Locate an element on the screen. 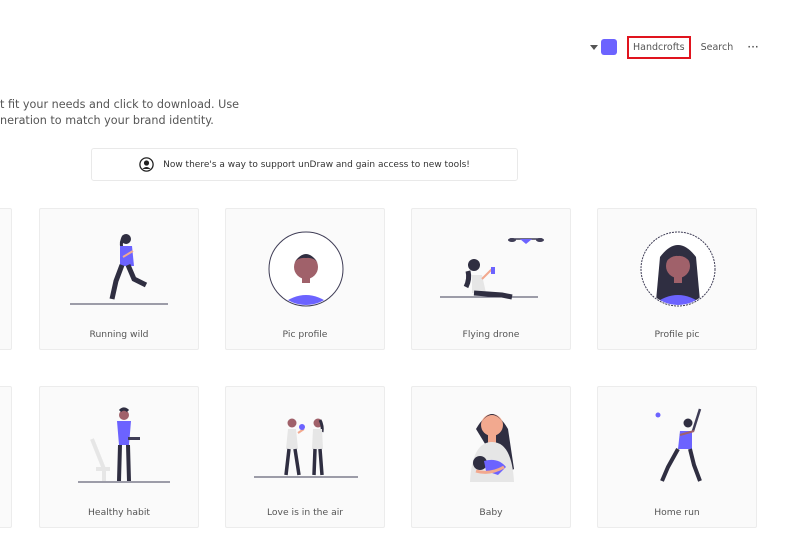 The image size is (800, 533). more-menu-icon: ··· is located at coordinates (752, 47).